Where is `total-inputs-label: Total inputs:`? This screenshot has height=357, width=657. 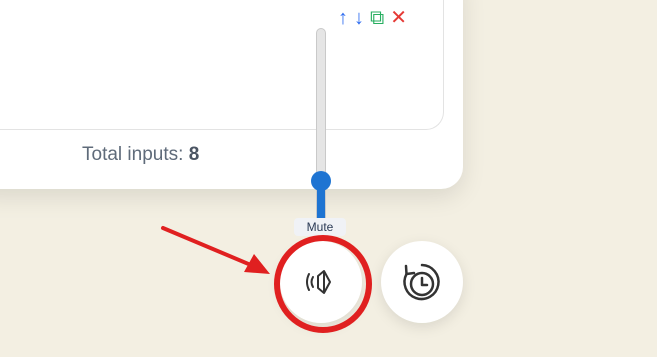
total-inputs-label: Total inputs: is located at coordinates (133, 154).